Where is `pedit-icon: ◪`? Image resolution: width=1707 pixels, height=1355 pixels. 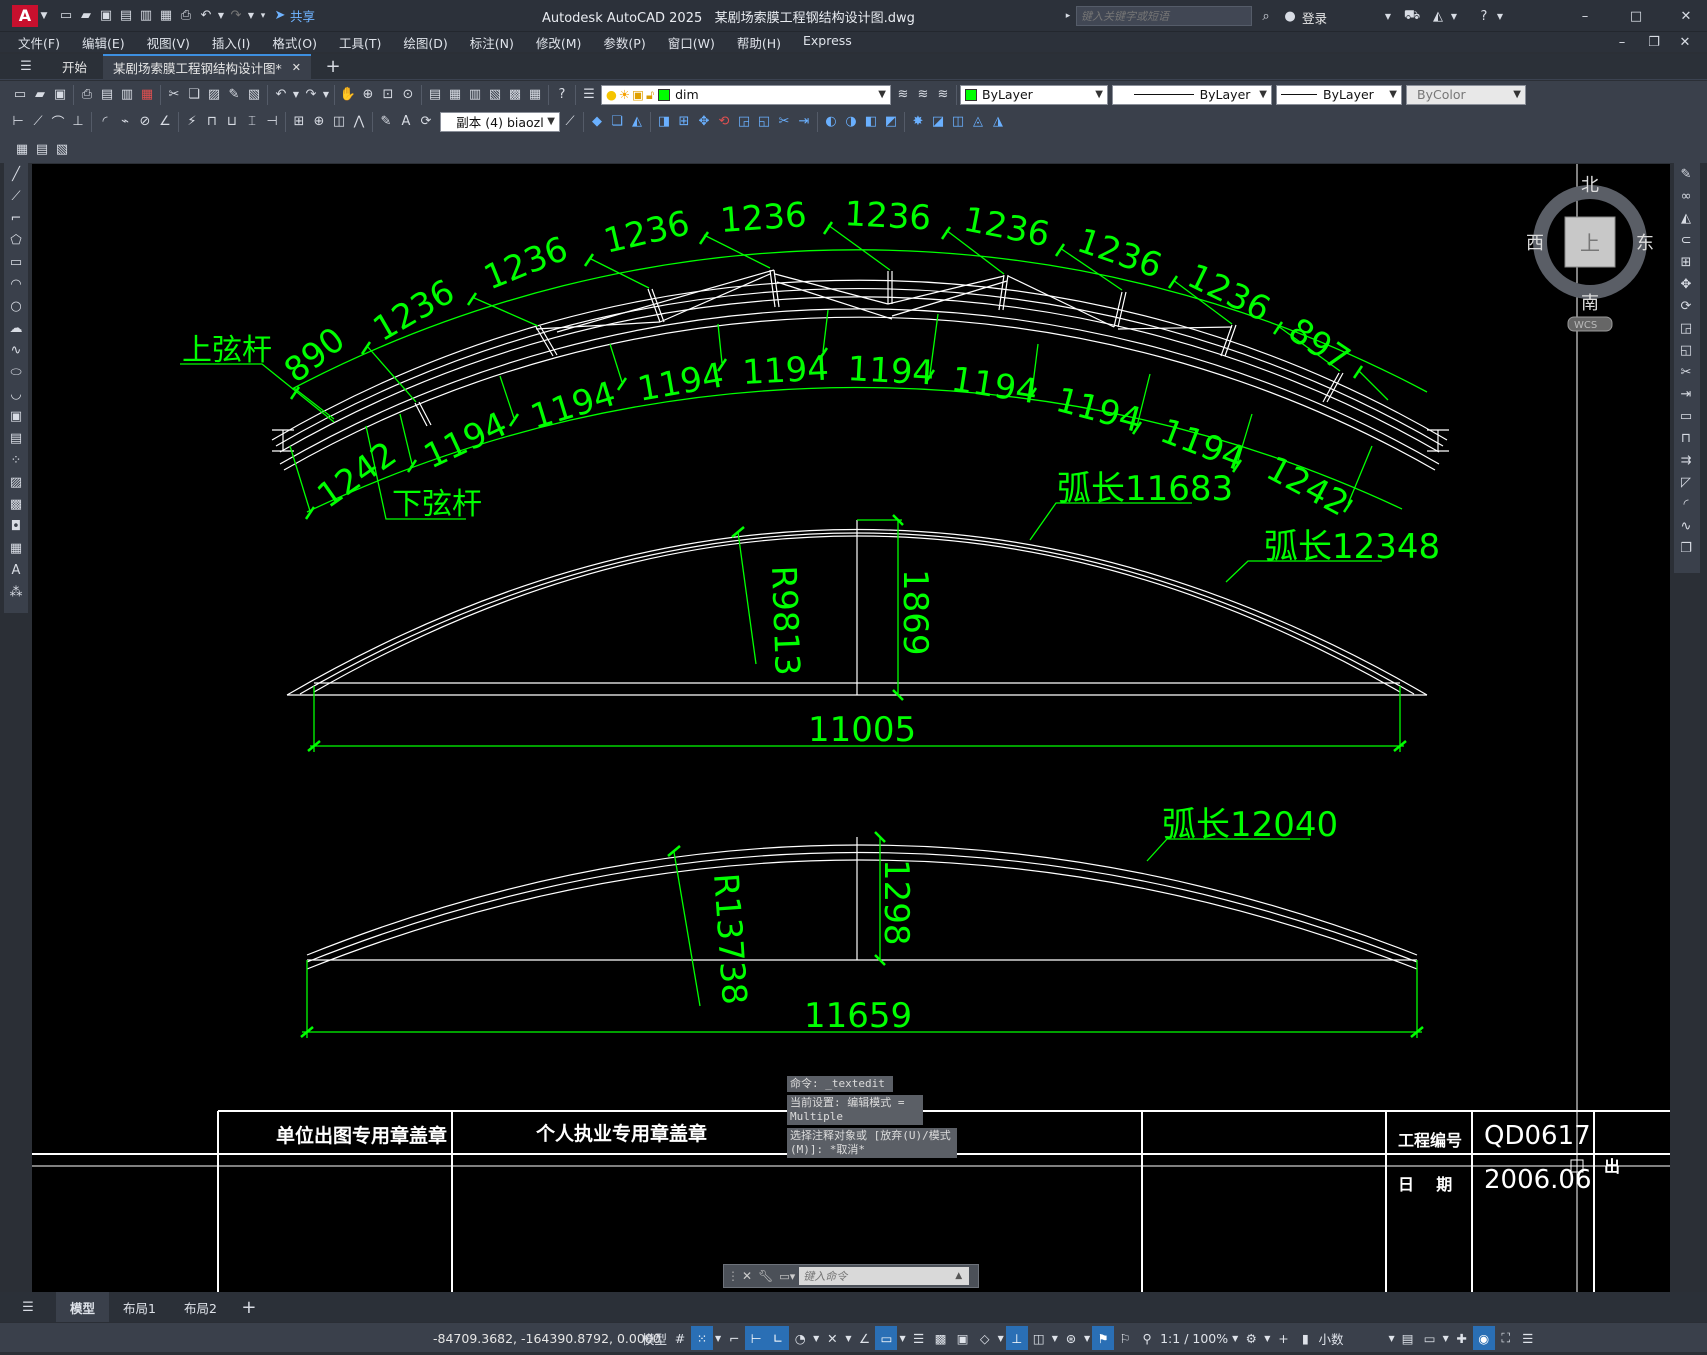 pedit-icon: ◪ is located at coordinates (938, 122).